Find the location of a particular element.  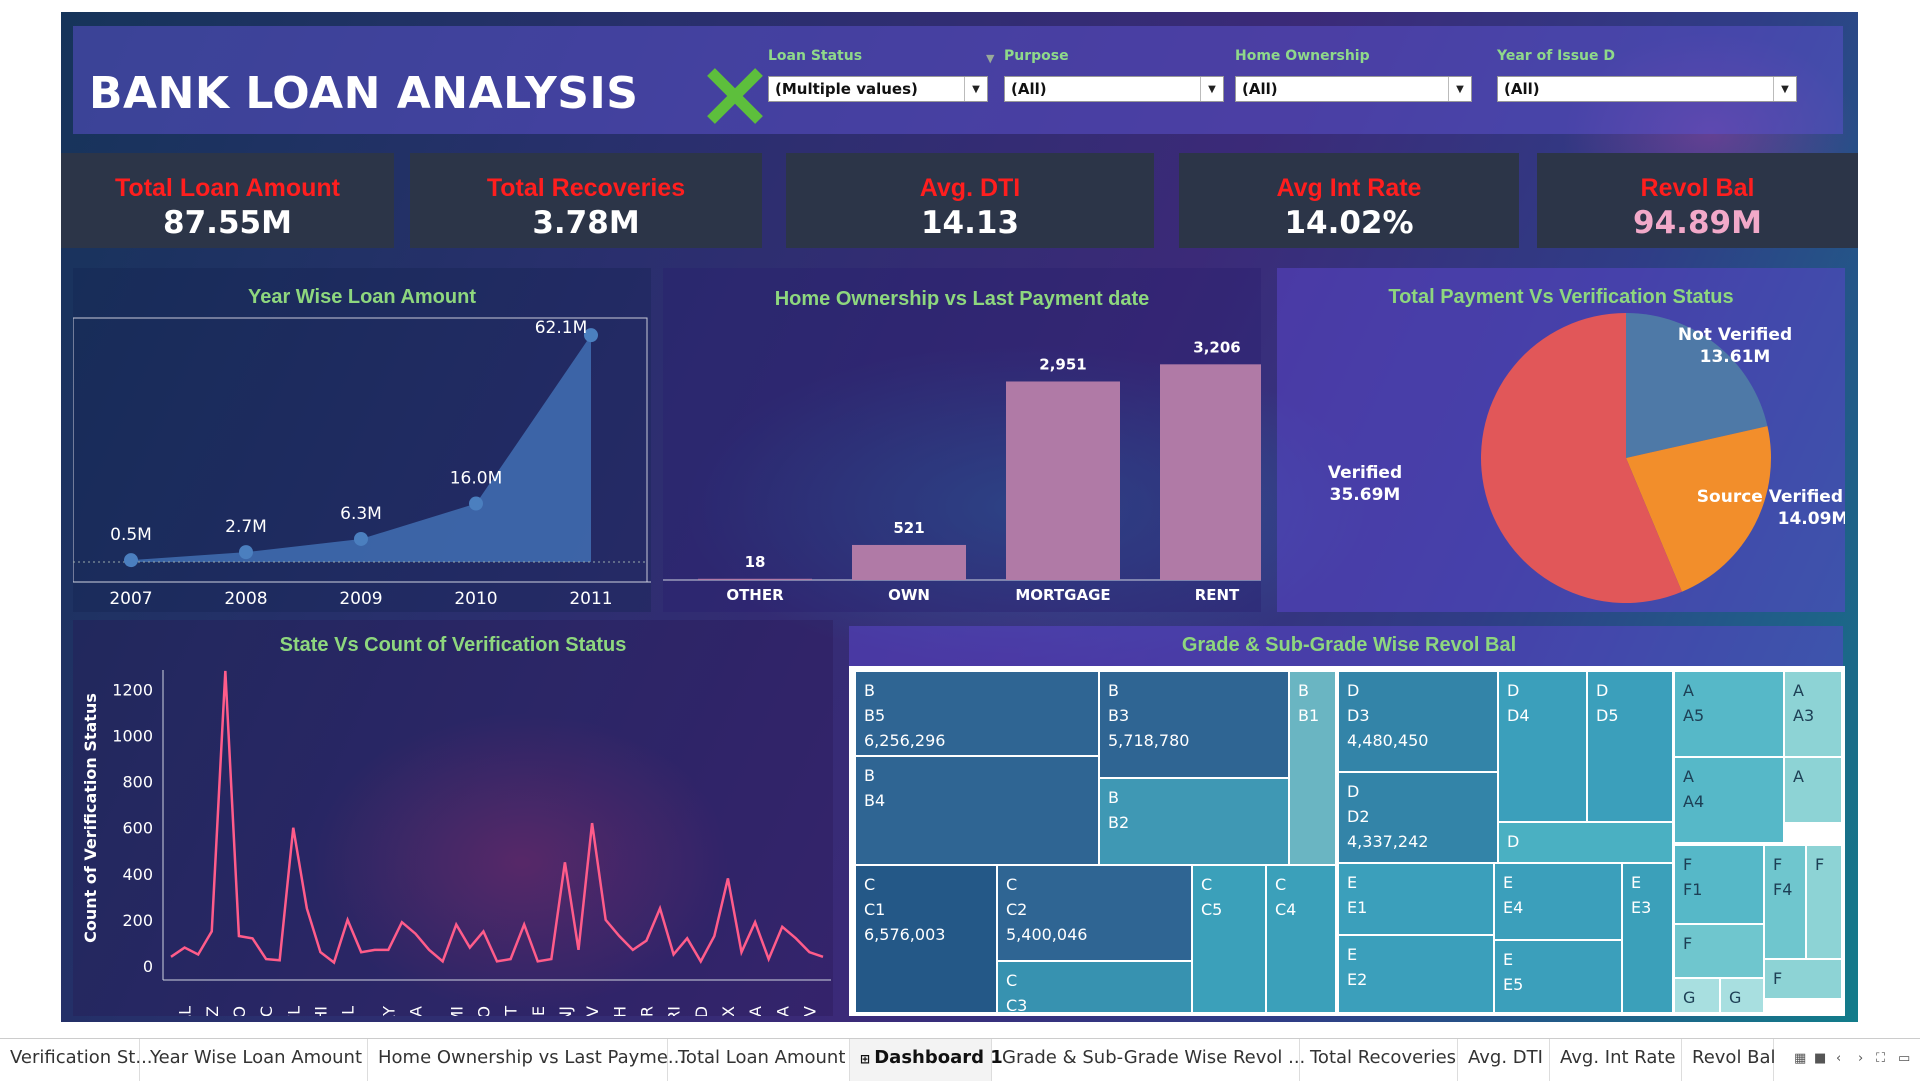

home-ownership-dropdown: (All) ▼ is located at coordinates (1353, 89).